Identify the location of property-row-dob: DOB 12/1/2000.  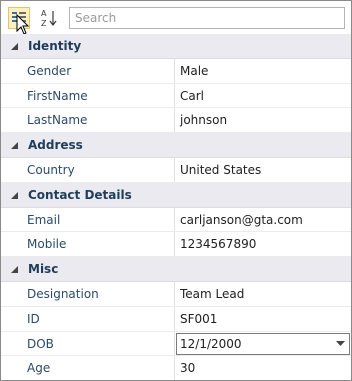
(176, 344).